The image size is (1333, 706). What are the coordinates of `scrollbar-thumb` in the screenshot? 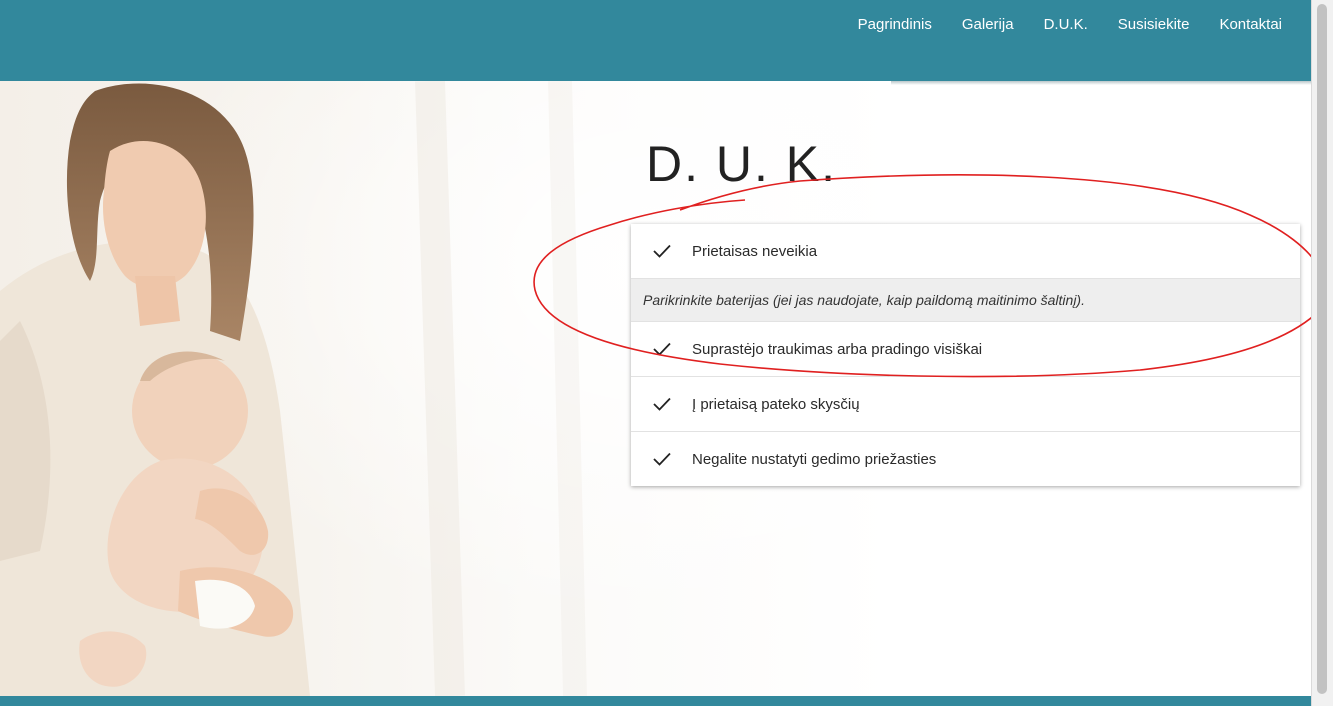 It's located at (1322, 349).